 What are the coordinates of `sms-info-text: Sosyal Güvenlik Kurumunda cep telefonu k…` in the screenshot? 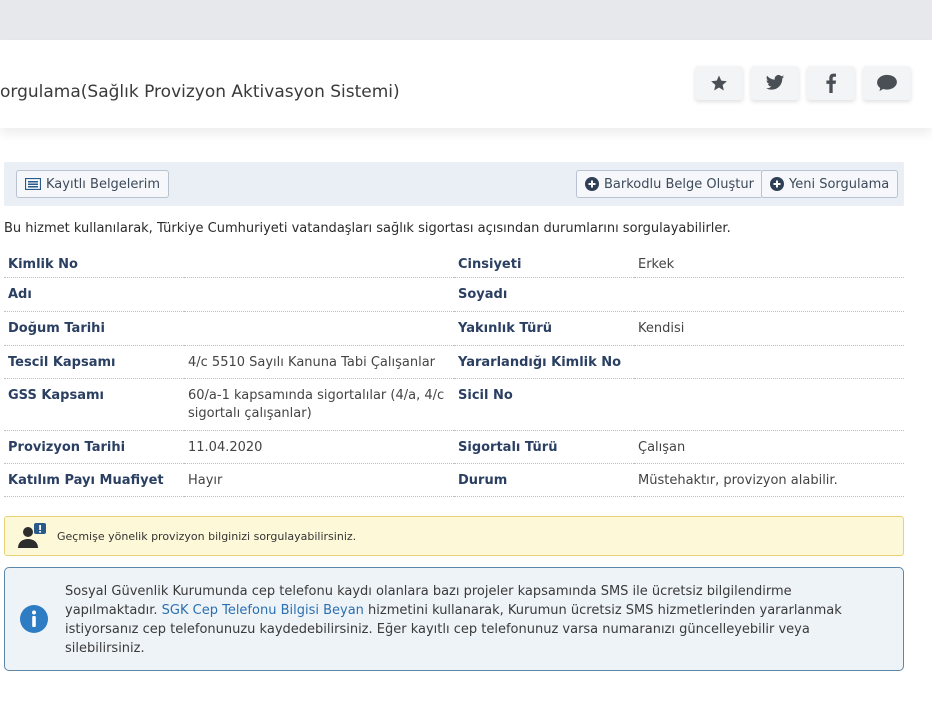 It's located at (475, 620).